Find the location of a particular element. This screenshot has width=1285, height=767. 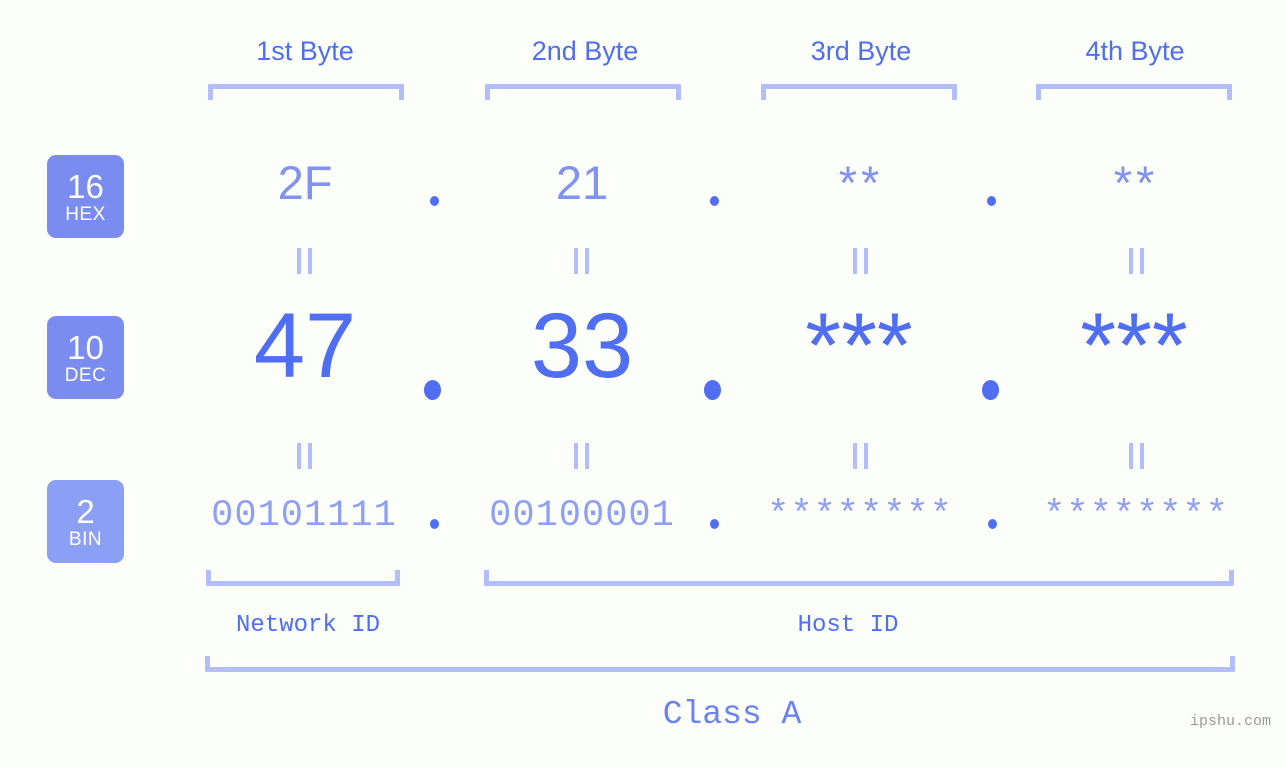

radix-badge-bin: 2 BIN is located at coordinates (85, 521).